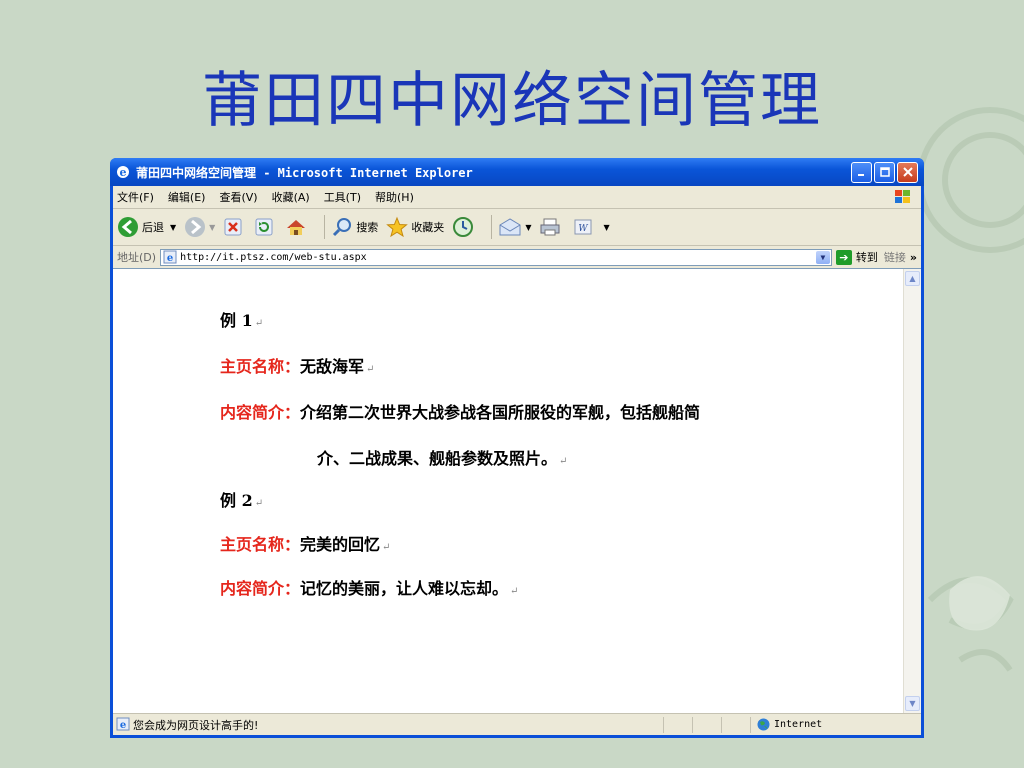 The image size is (1024, 768). I want to click on refresh-icon, so click(264, 227).